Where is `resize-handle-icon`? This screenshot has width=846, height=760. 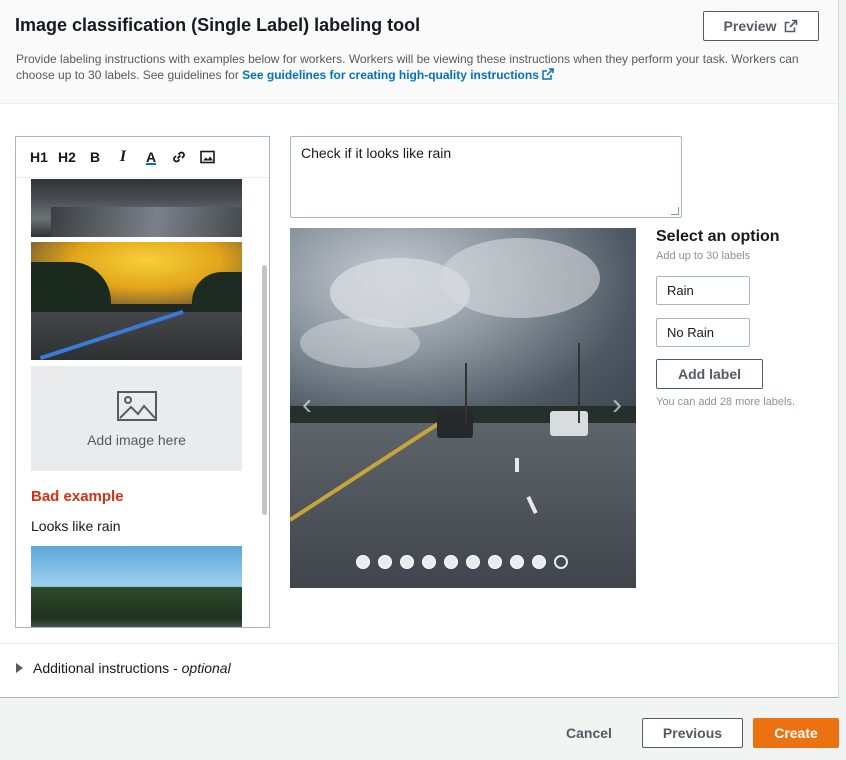 resize-handle-icon is located at coordinates (675, 211).